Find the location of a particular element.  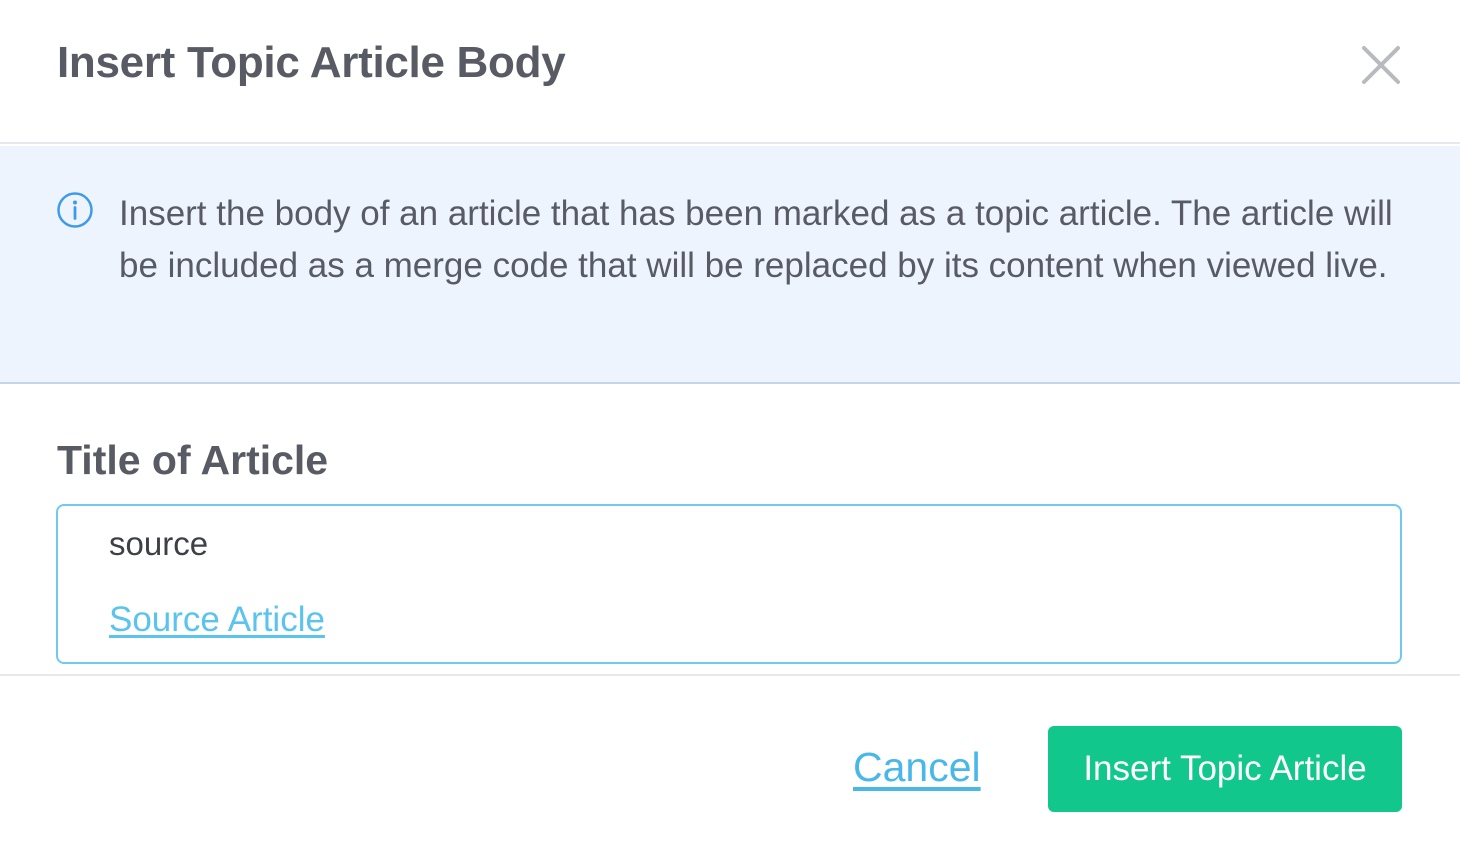

dialog-title: Insert Topic Article Body is located at coordinates (311, 62).